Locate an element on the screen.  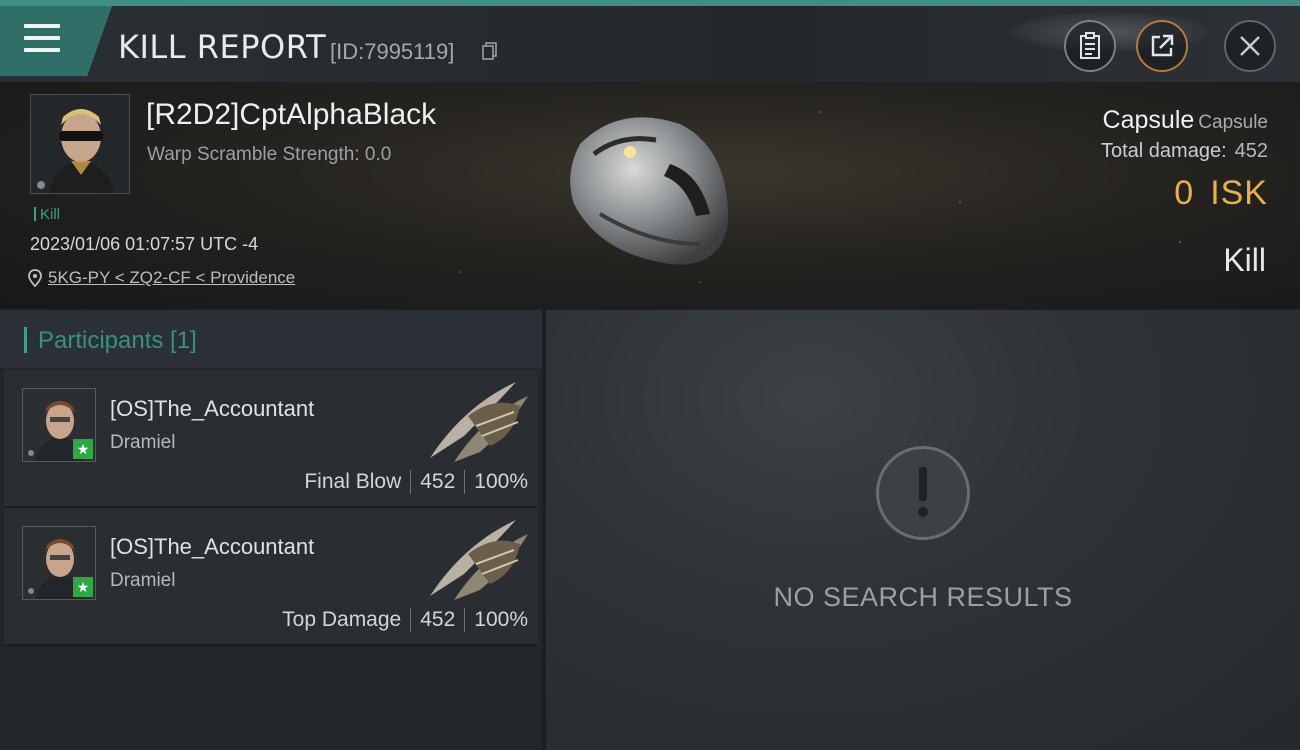
participant-role: Final Blow is located at coordinates (353, 481).